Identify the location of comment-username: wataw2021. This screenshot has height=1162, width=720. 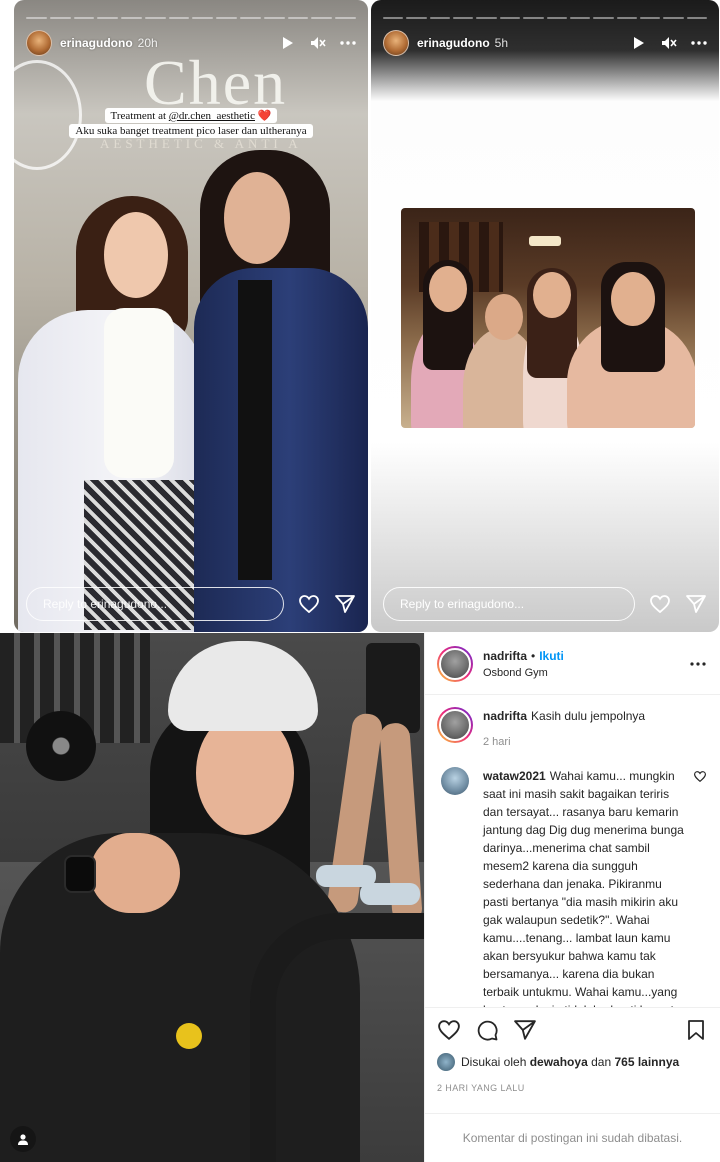
(514, 776).